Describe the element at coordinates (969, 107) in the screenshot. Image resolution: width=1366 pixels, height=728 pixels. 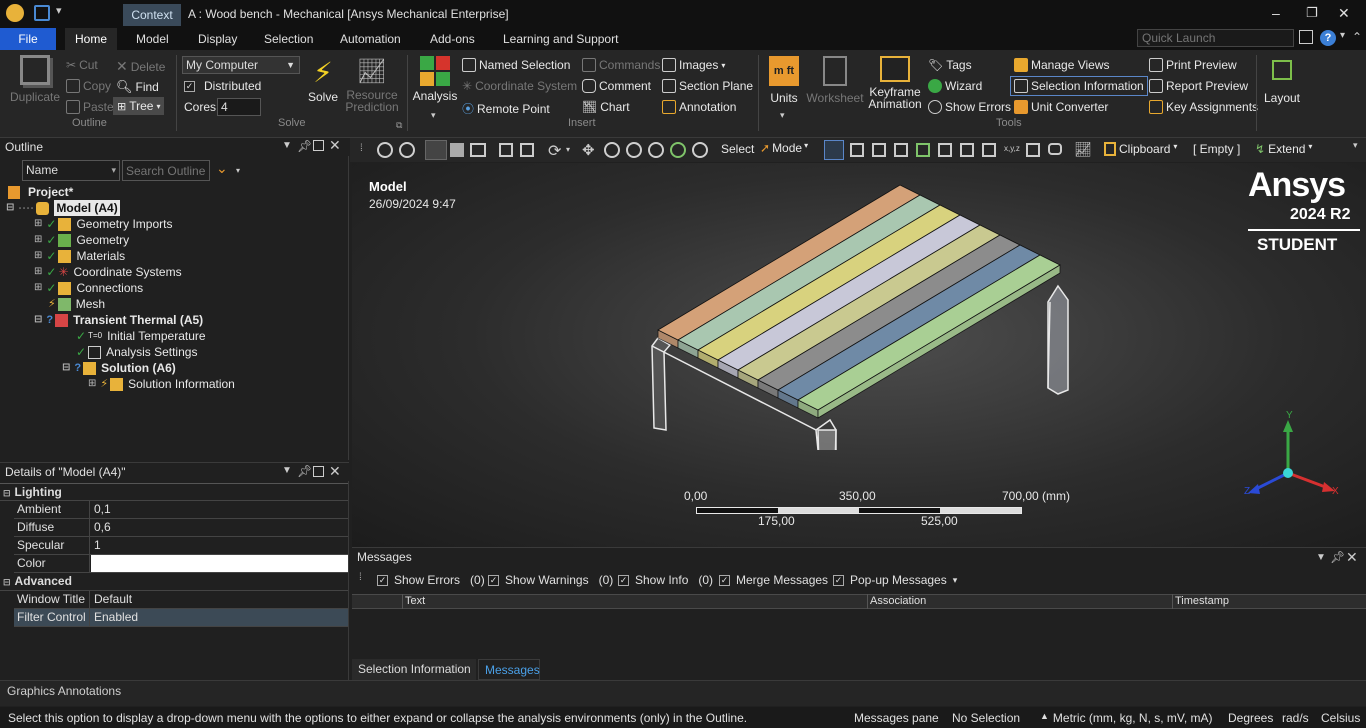
I see `show-errors-button: Show Errors` at that location.